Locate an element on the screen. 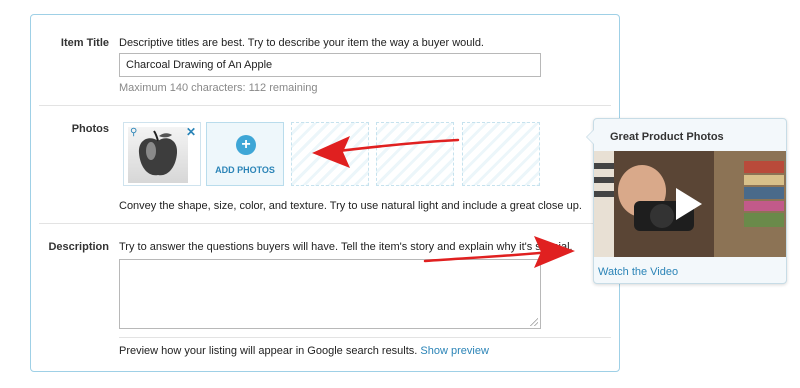  plus-icon: + is located at coordinates (246, 145).